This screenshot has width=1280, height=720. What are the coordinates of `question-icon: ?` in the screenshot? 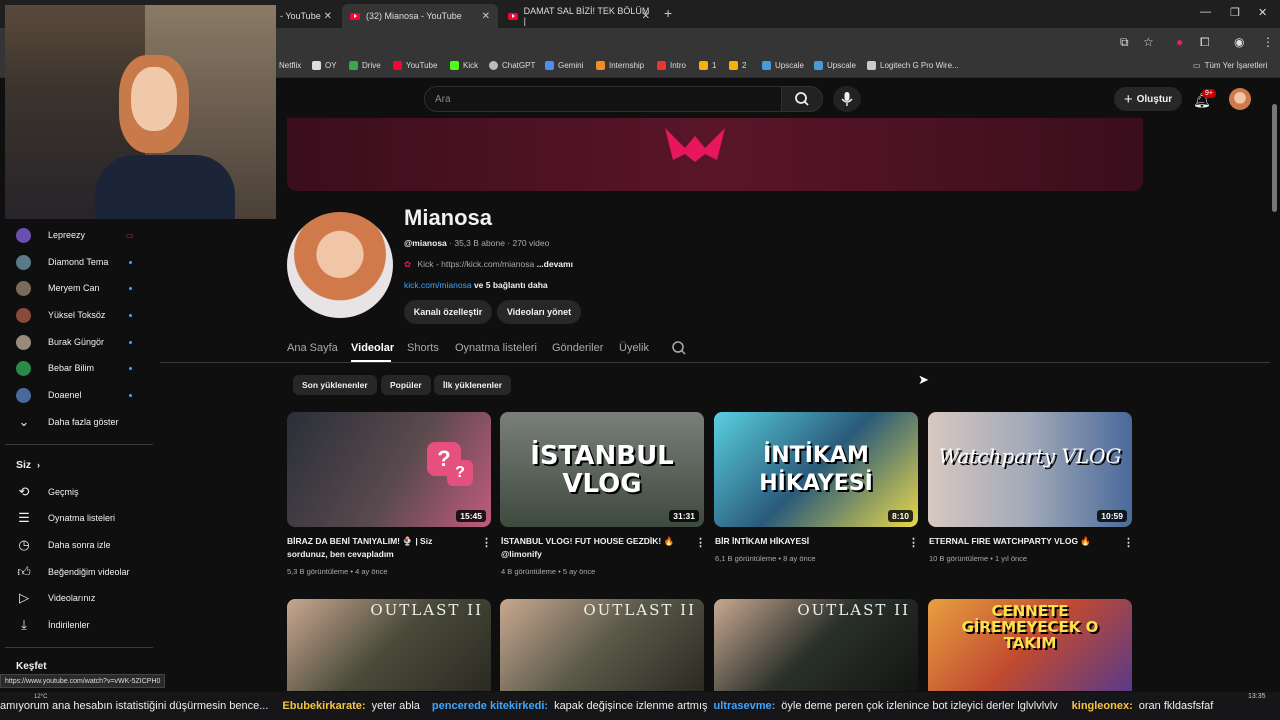 It's located at (460, 473).